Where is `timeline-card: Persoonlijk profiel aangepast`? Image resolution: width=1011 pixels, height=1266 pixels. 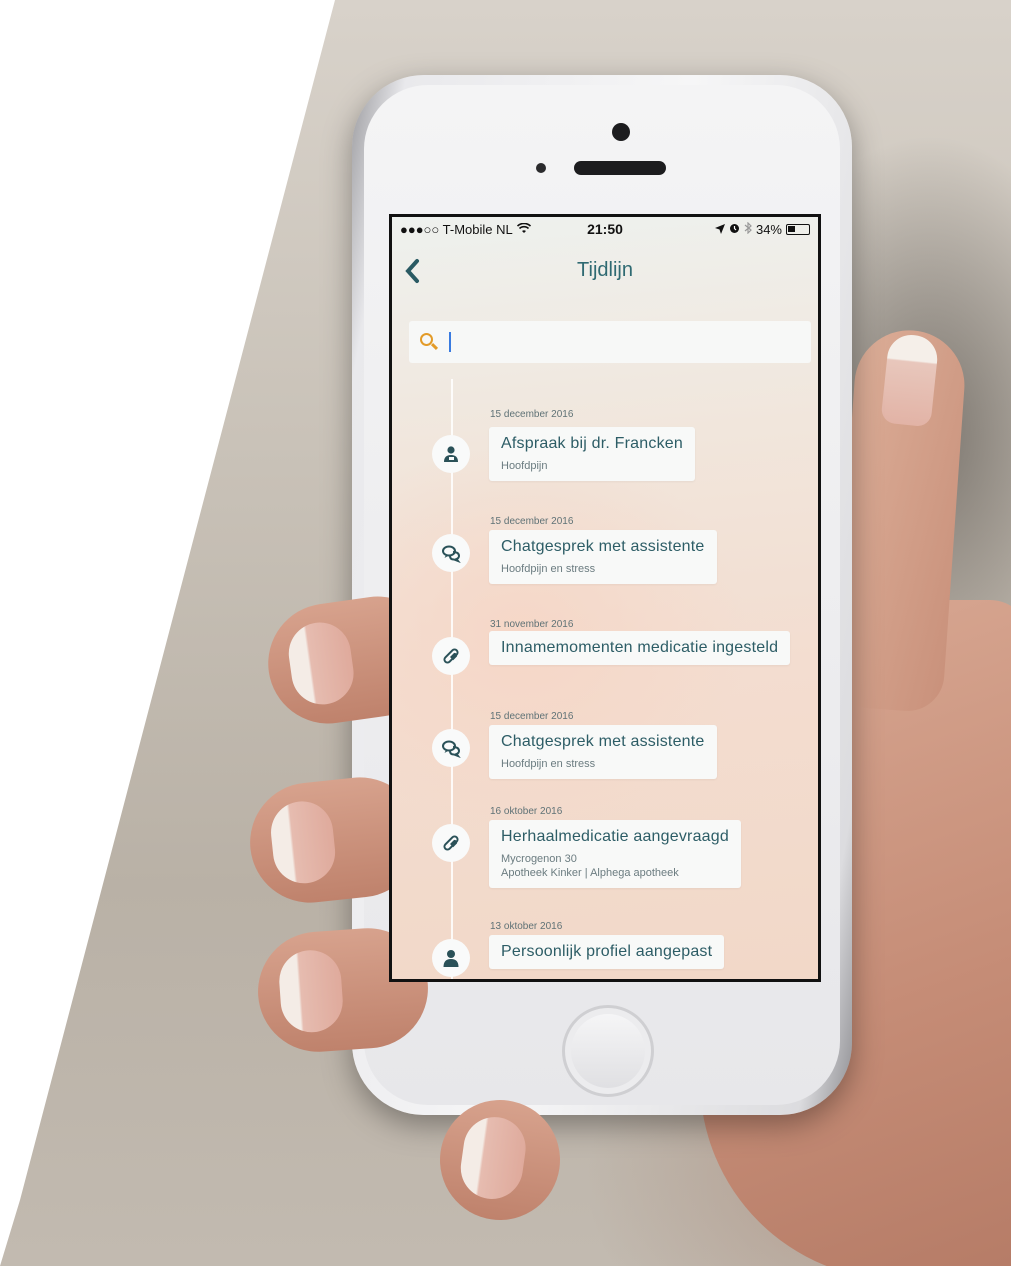 timeline-card: Persoonlijk profiel aangepast is located at coordinates (607, 952).